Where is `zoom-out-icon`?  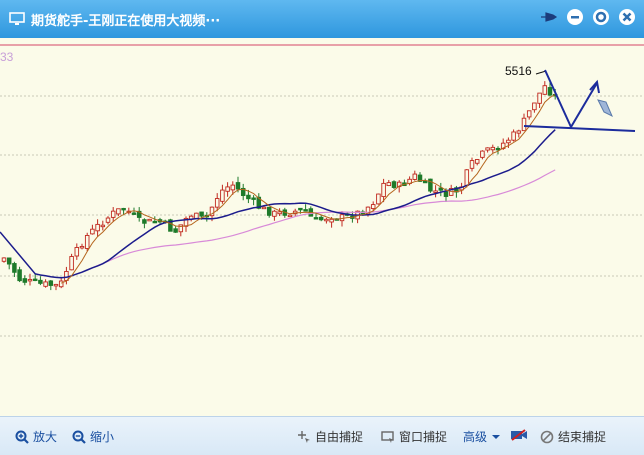
zoom-out-icon is located at coordinates (79, 437).